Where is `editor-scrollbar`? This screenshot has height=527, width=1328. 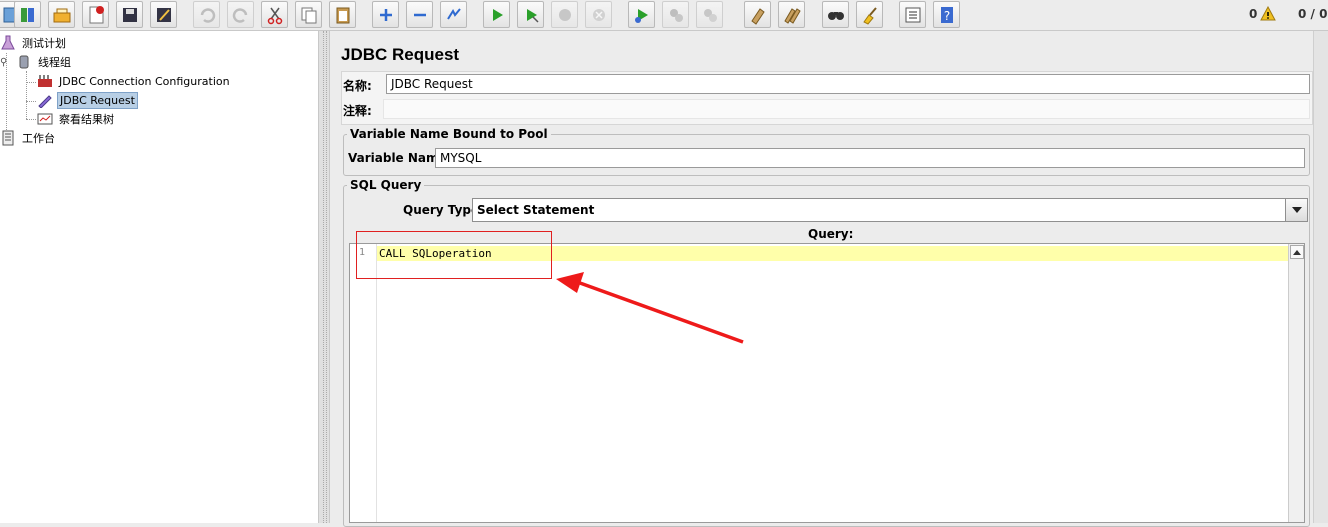 editor-scrollbar is located at coordinates (1296, 383).